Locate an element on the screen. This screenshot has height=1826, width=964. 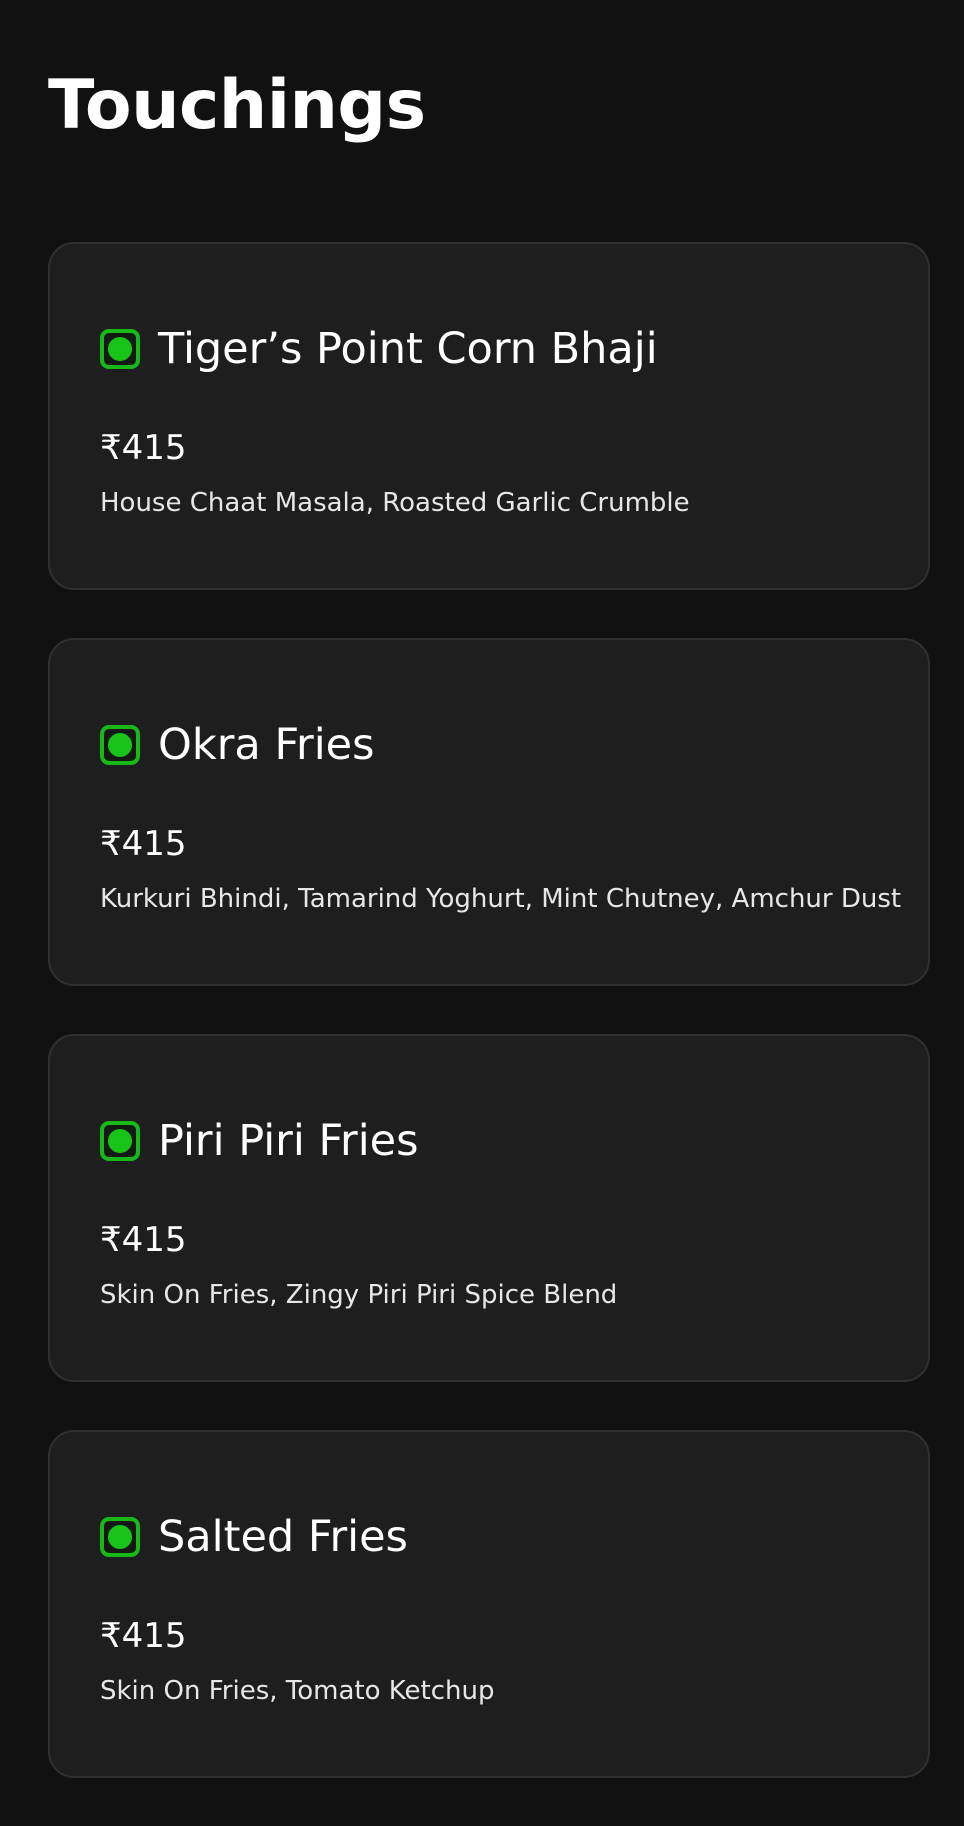
menu-item-name: Okra Fries is located at coordinates (266, 745).